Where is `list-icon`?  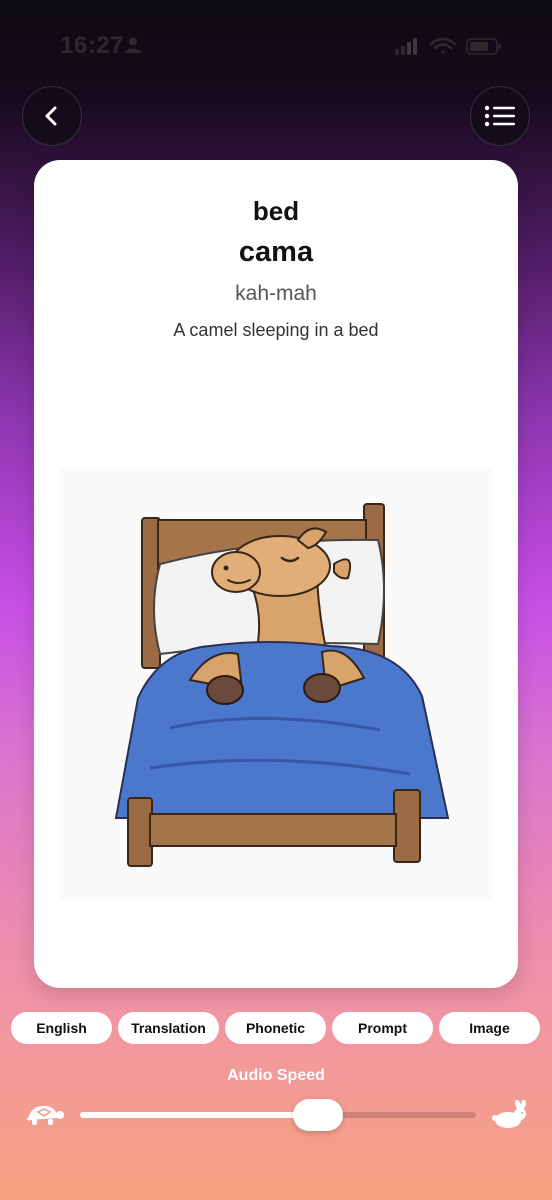
list-icon is located at coordinates (499, 116).